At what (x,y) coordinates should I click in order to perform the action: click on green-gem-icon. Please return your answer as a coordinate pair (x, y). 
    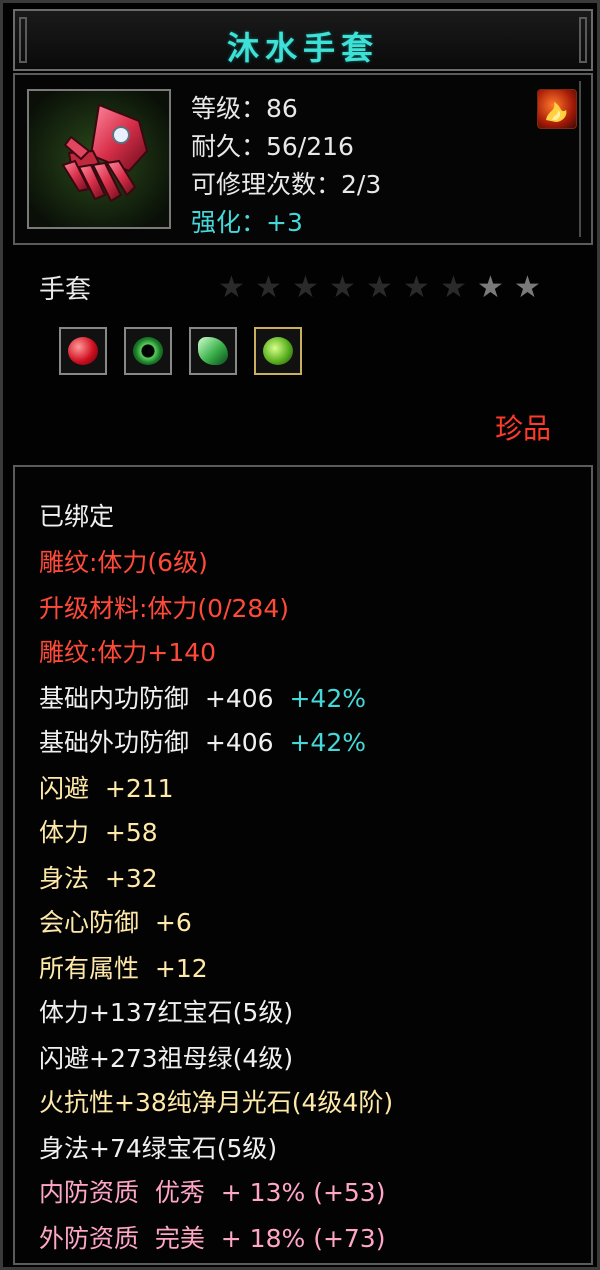
    Looking at the image, I should click on (278, 351).